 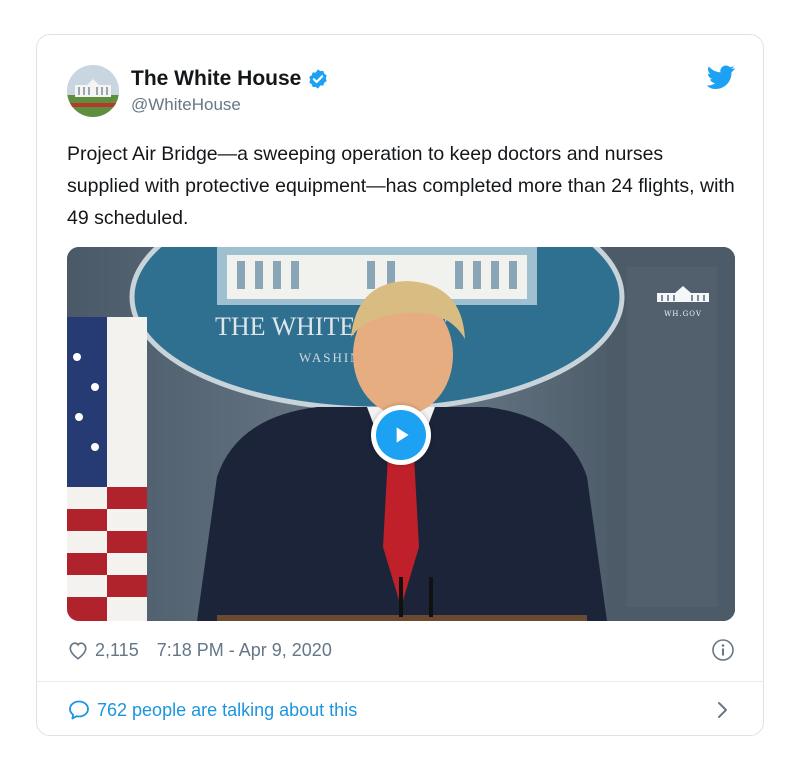 What do you see at coordinates (78, 650) in the screenshot?
I see `heart-icon` at bounding box center [78, 650].